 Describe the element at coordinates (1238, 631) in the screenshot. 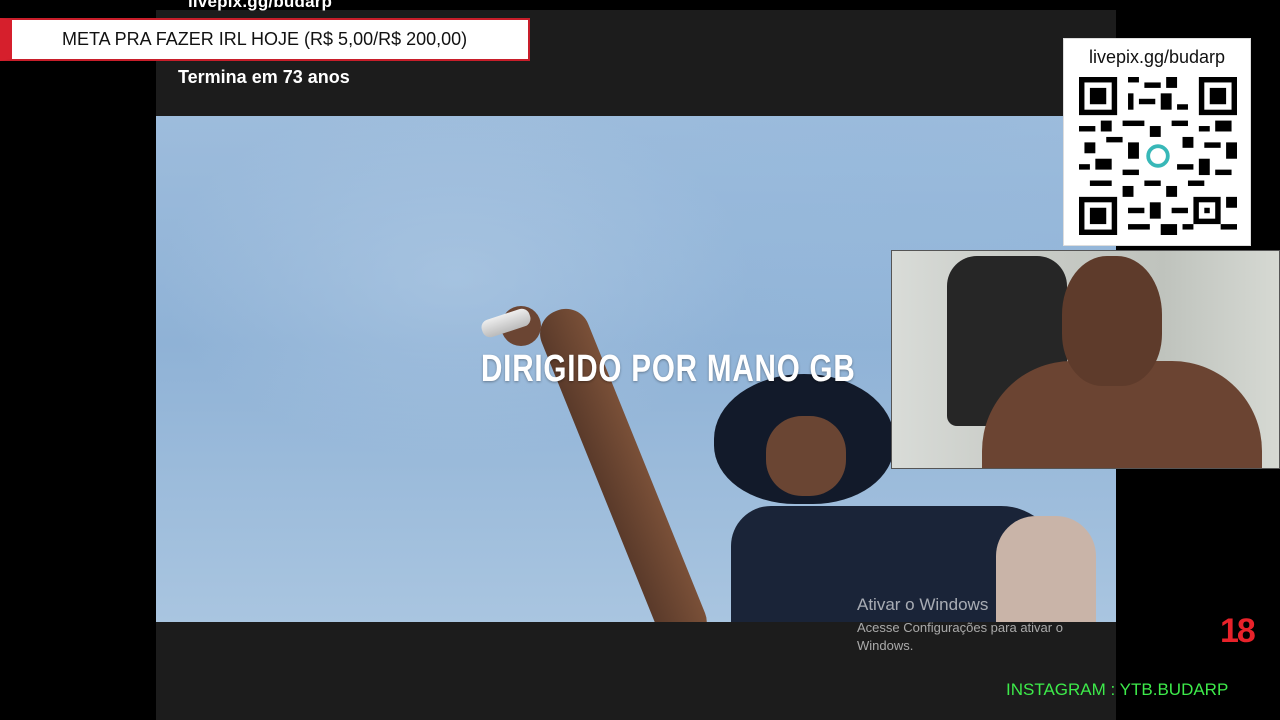

I see `age-rating-badge: 18` at that location.